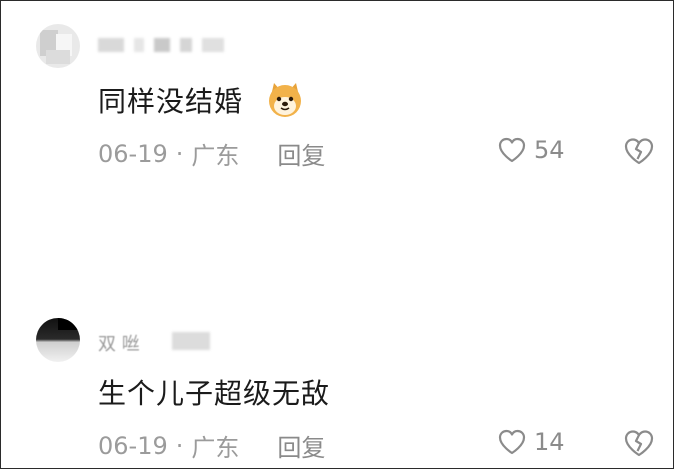 The height and width of the screenshot is (469, 674). What do you see at coordinates (549, 442) in the screenshot?
I see `like-count: 14` at bounding box center [549, 442].